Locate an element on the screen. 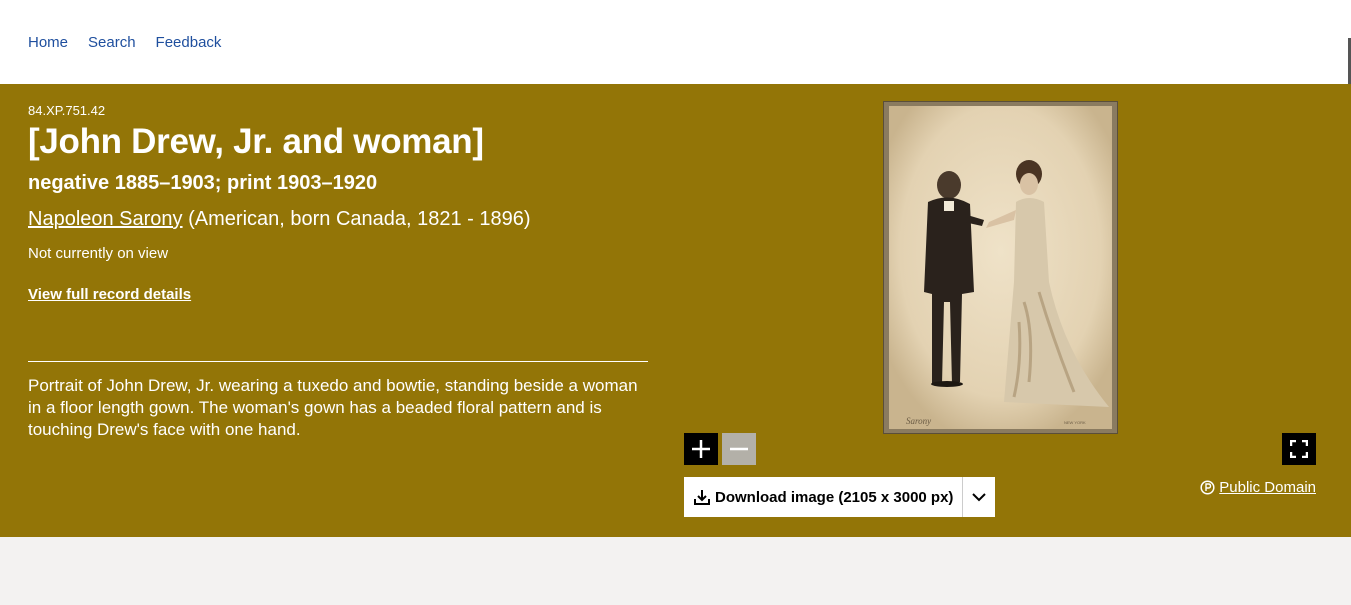 The image size is (1351, 605). divider is located at coordinates (338, 361).